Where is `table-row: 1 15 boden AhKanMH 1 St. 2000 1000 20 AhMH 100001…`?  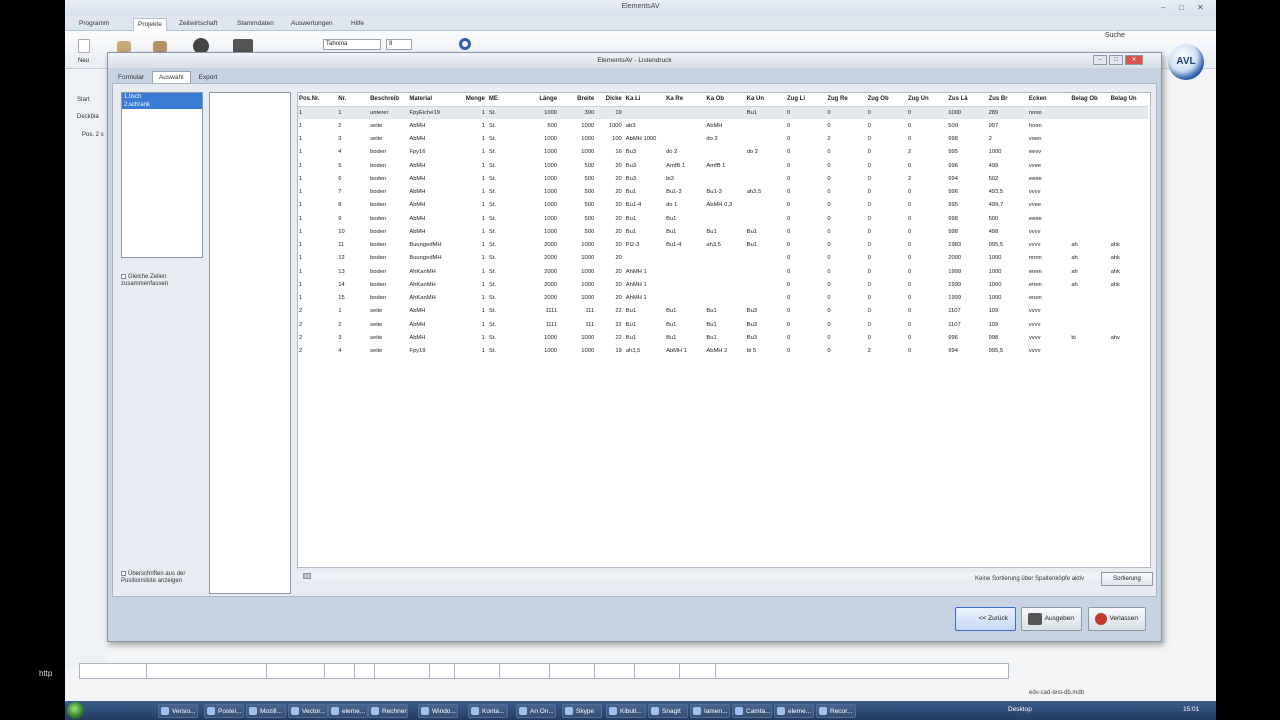
table-row: 1 15 boden AhKanMH 1 St. 2000 1000 20 AhMH 100001… is located at coordinates (723, 298).